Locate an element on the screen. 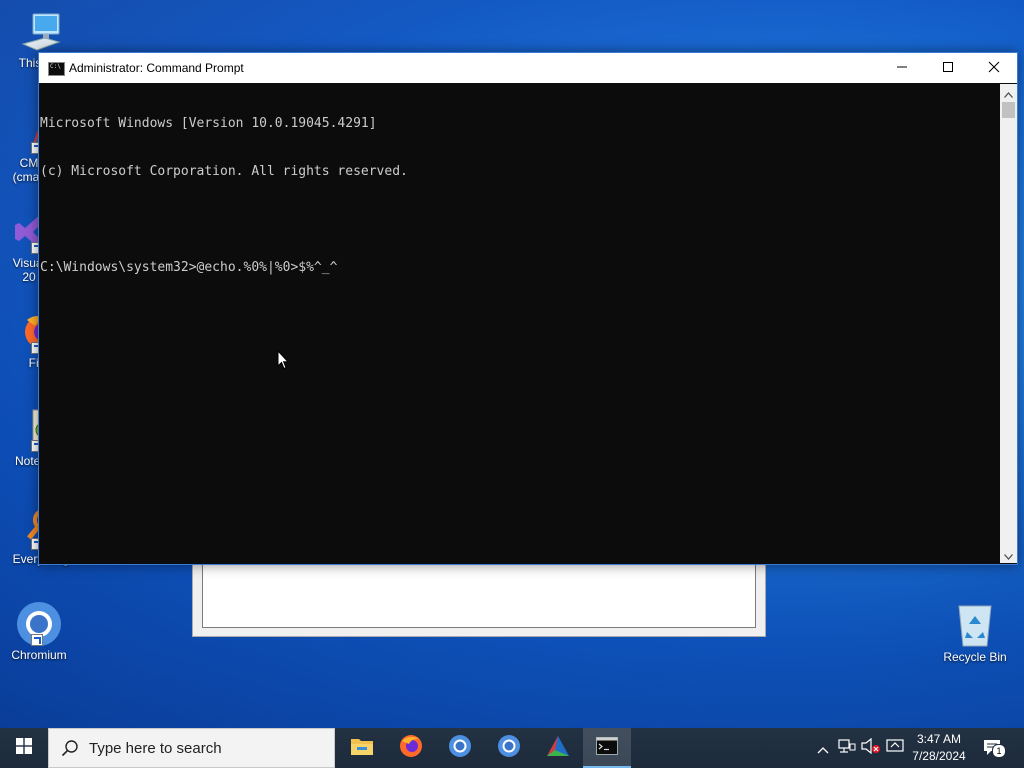 This screenshot has height=768, width=1024. desktop-icon-label: Chromium is located at coordinates (39, 655).